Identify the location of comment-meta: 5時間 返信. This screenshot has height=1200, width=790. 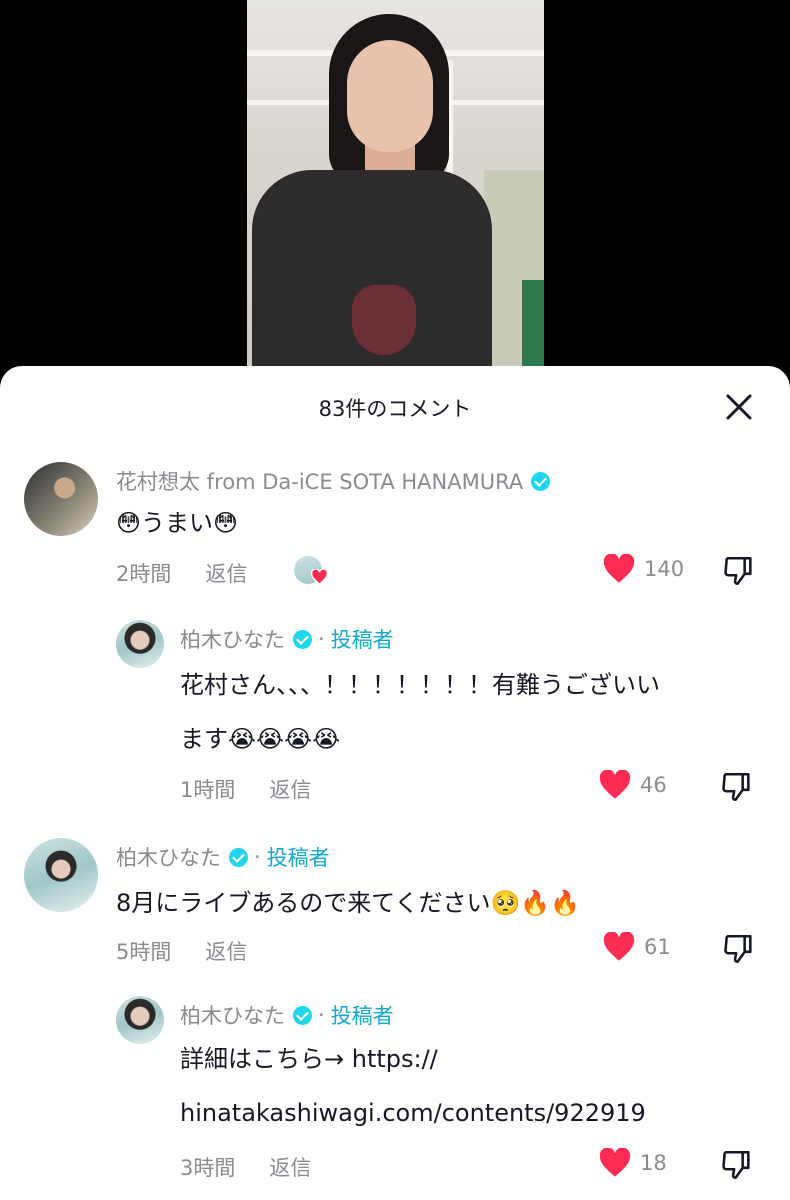
(181, 951).